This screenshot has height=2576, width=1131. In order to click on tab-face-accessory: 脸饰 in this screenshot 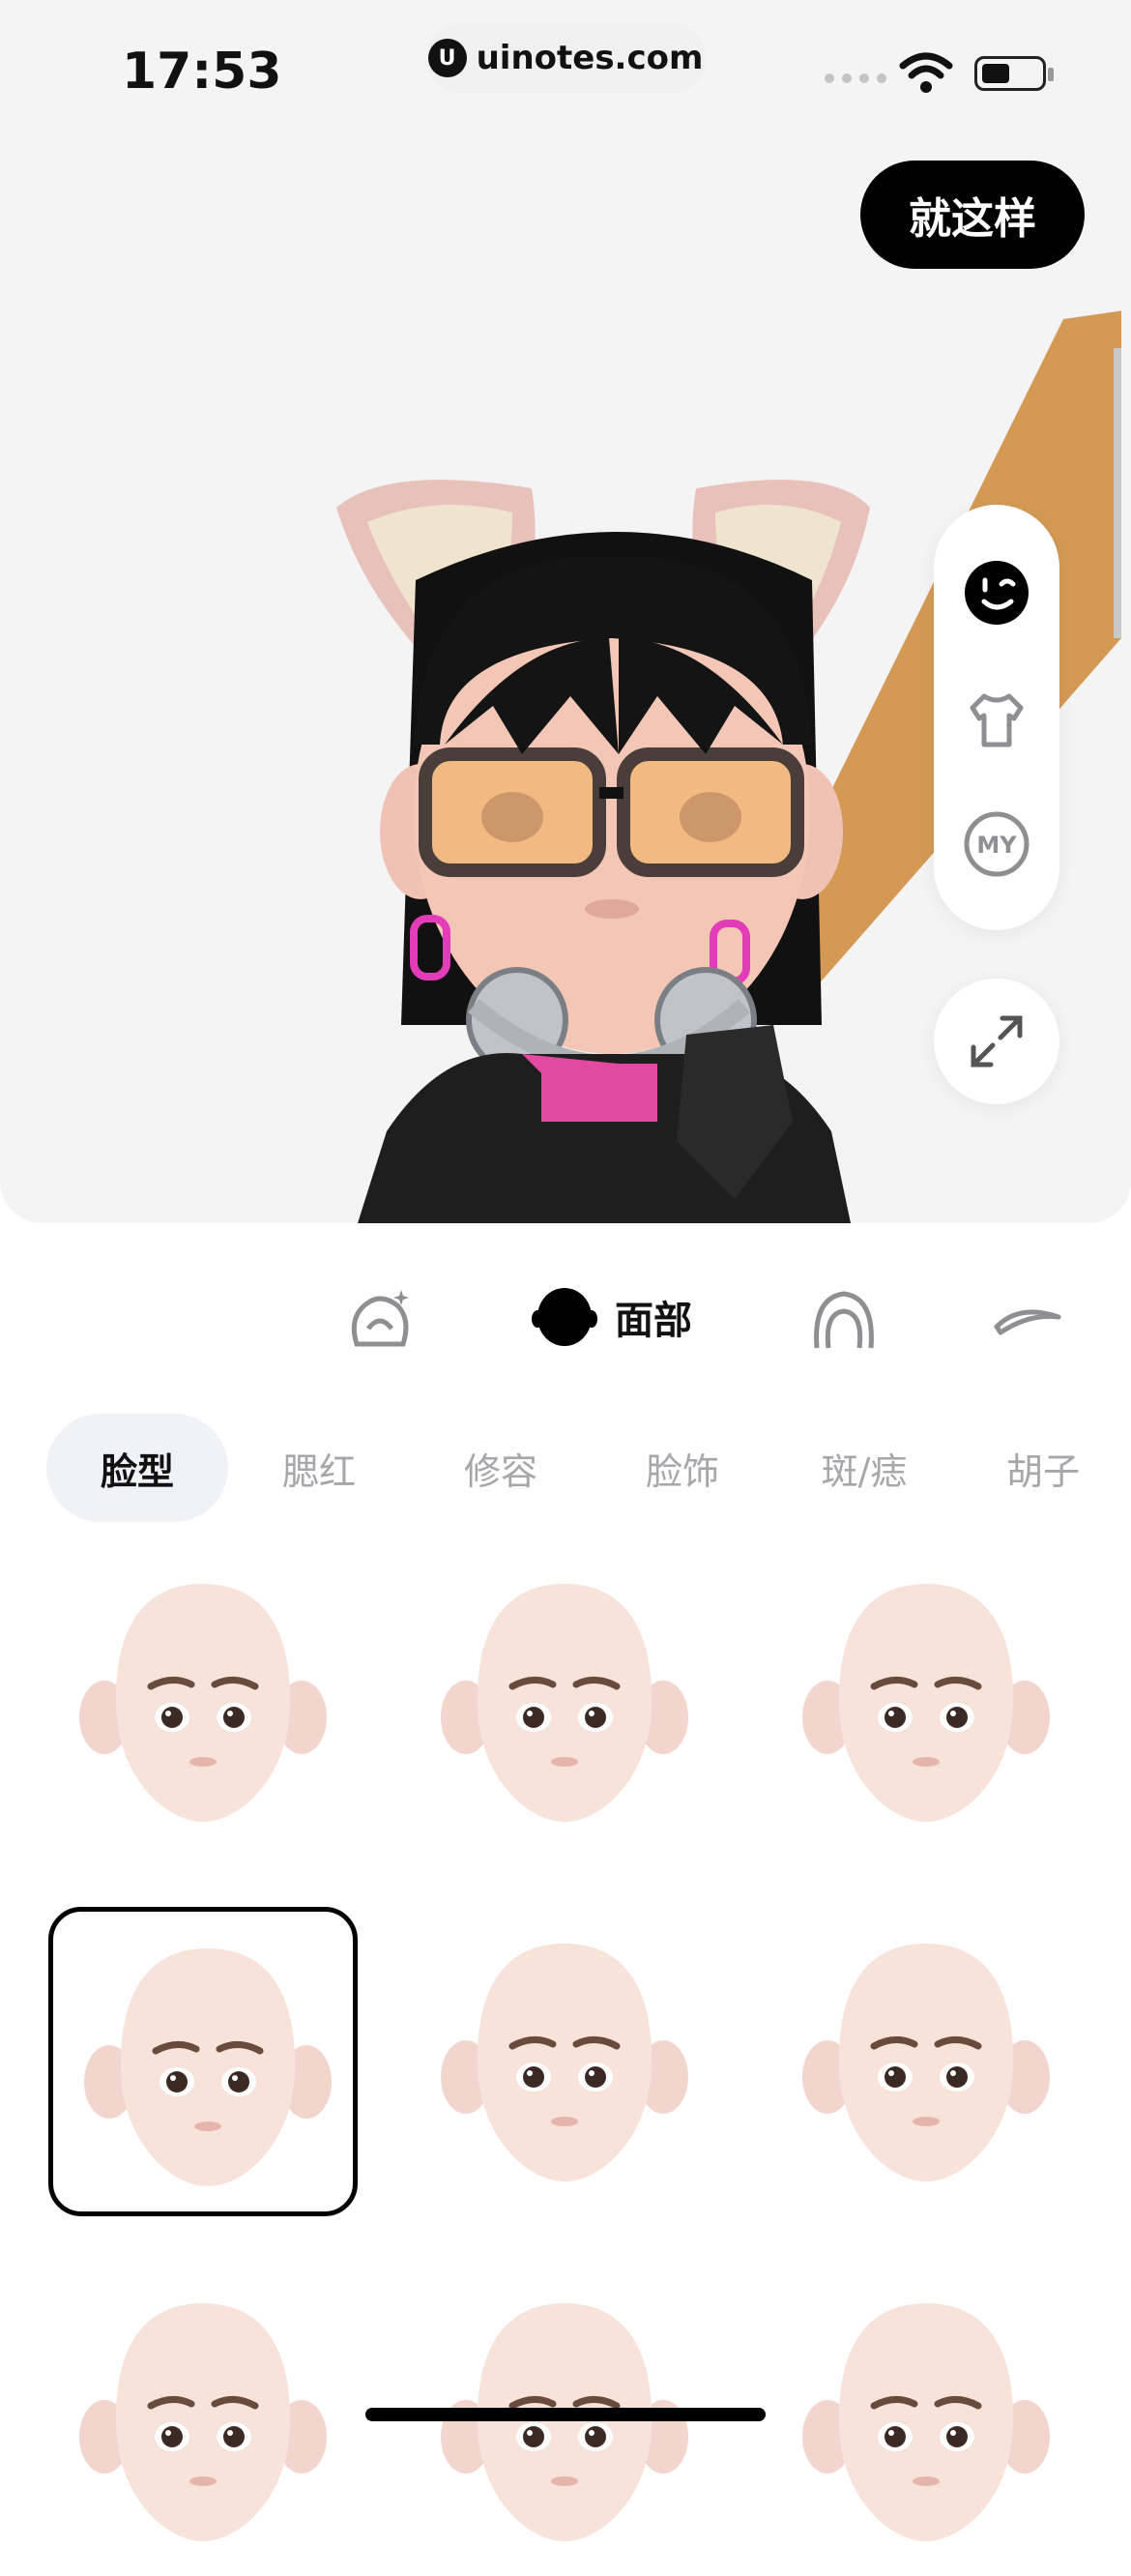, I will do `click(682, 1468)`.